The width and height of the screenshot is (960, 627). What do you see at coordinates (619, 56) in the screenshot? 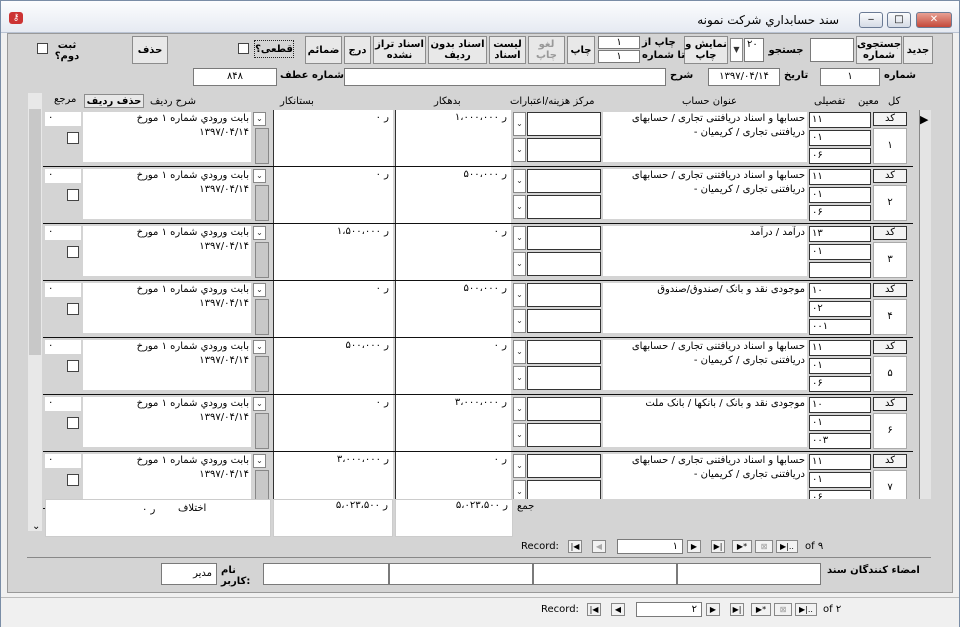
I see `print-to-input: ۱` at bounding box center [619, 56].